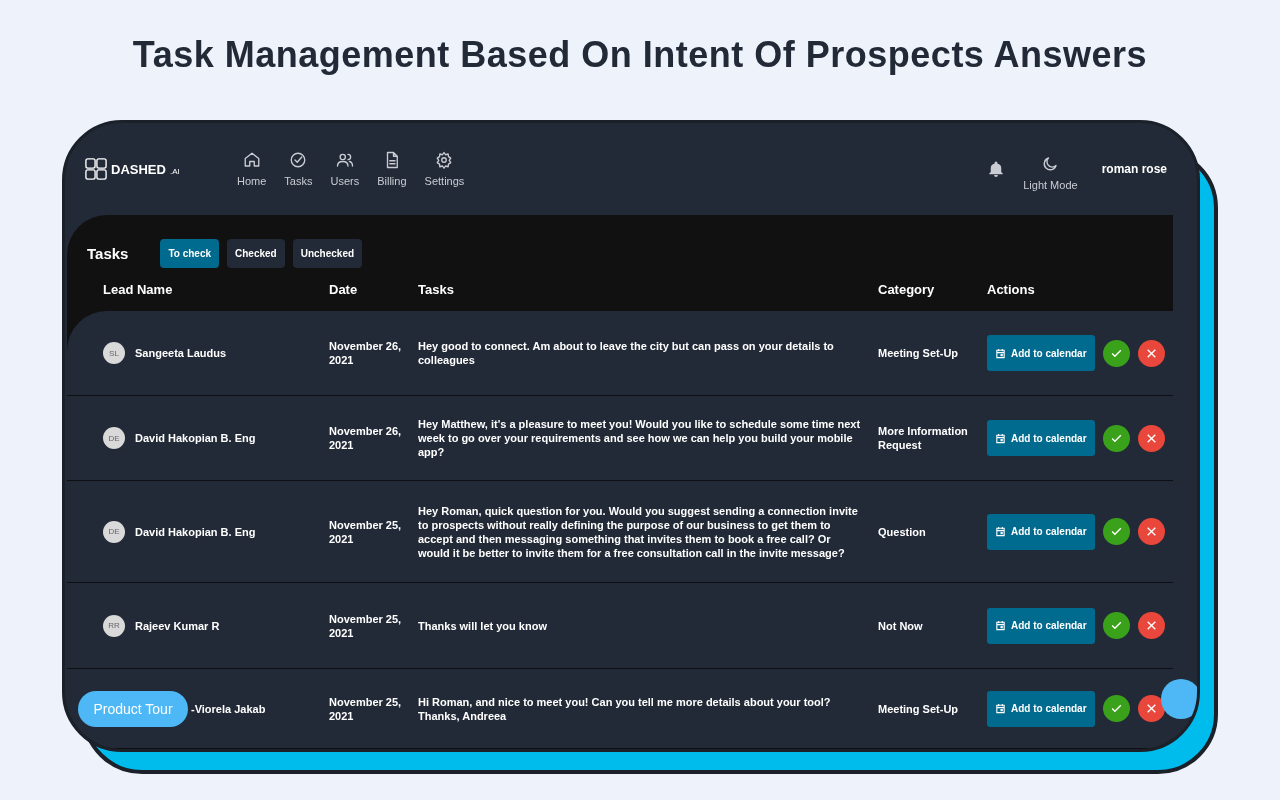  What do you see at coordinates (252, 169) in the screenshot?
I see `nav-item: Home` at bounding box center [252, 169].